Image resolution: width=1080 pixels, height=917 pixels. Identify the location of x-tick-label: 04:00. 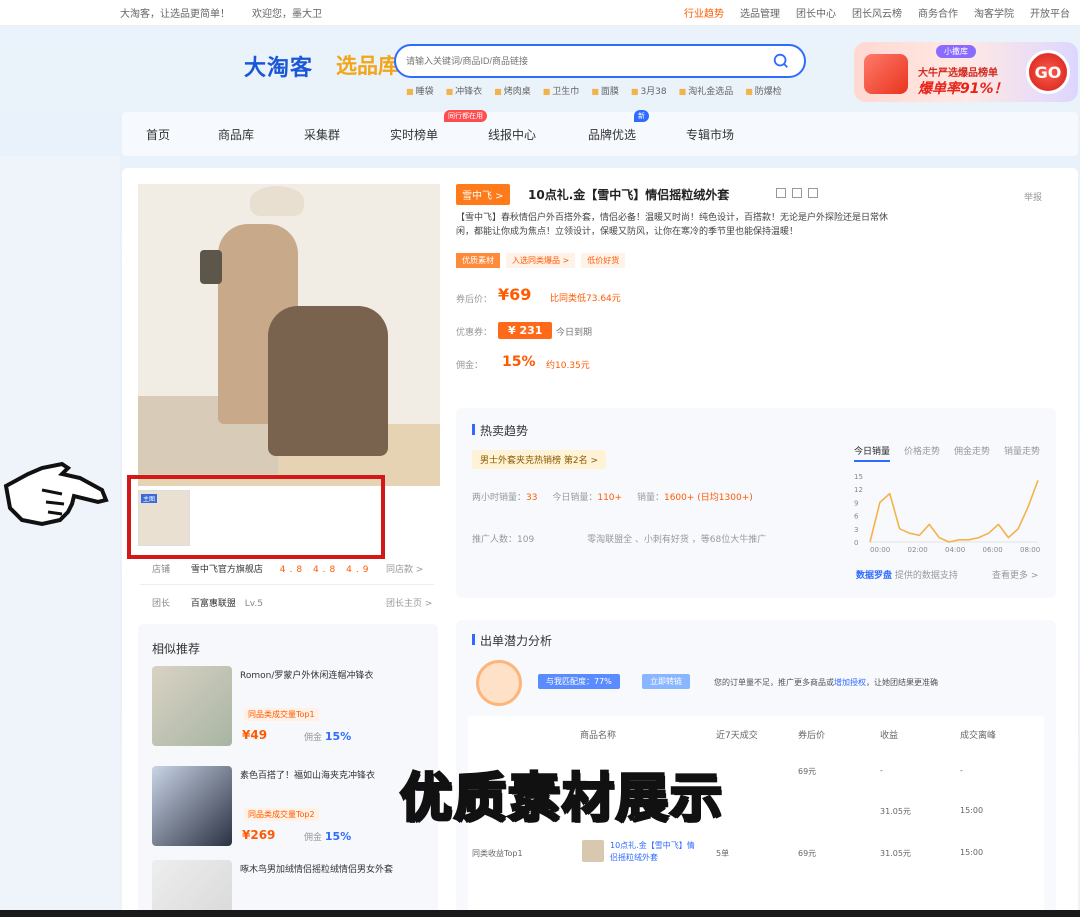
(955, 550).